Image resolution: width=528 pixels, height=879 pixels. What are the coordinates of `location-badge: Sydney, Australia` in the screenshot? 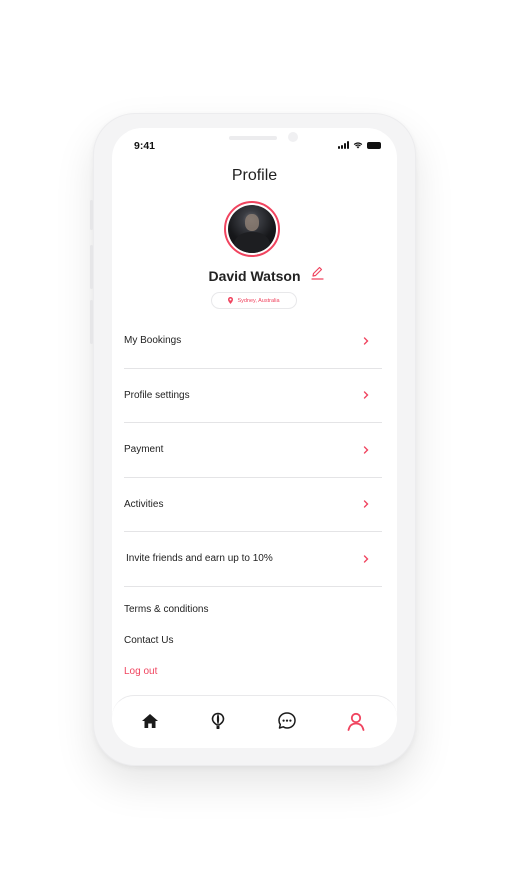 It's located at (254, 300).